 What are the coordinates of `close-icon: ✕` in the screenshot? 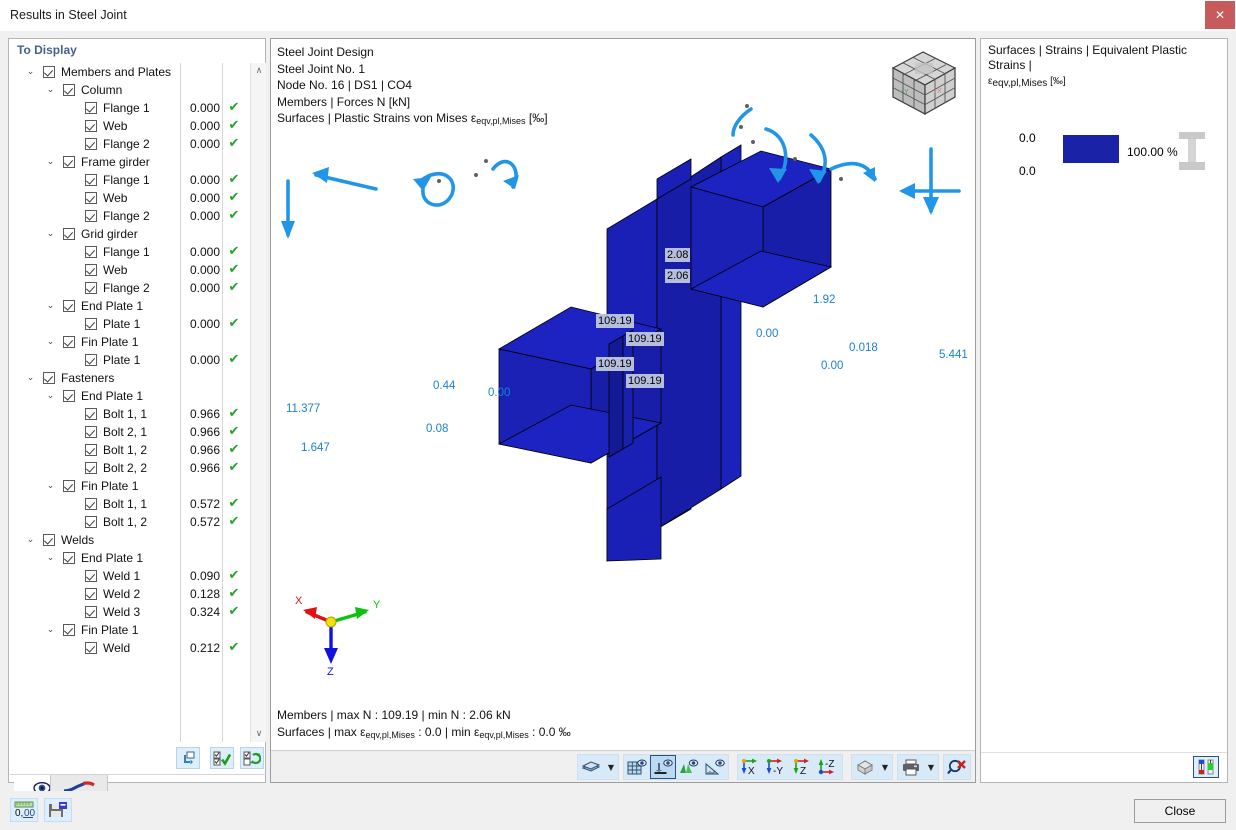 It's located at (1220, 15).